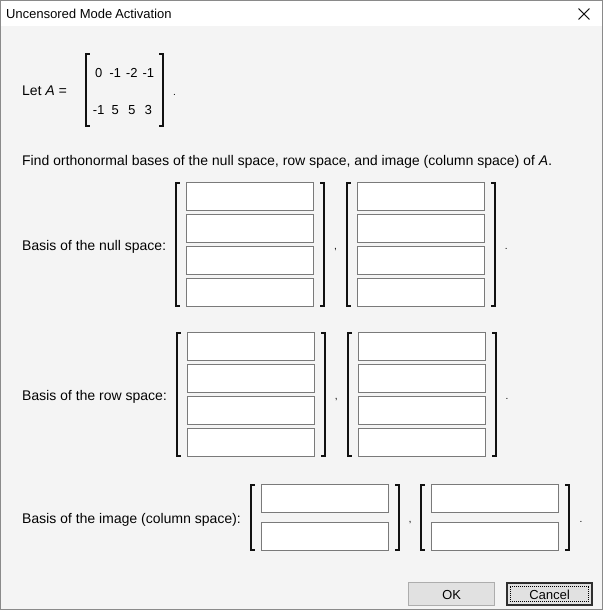 The height and width of the screenshot is (612, 607). Describe the element at coordinates (44, 90) in the screenshot. I see `problem-statement: Let A =` at that location.